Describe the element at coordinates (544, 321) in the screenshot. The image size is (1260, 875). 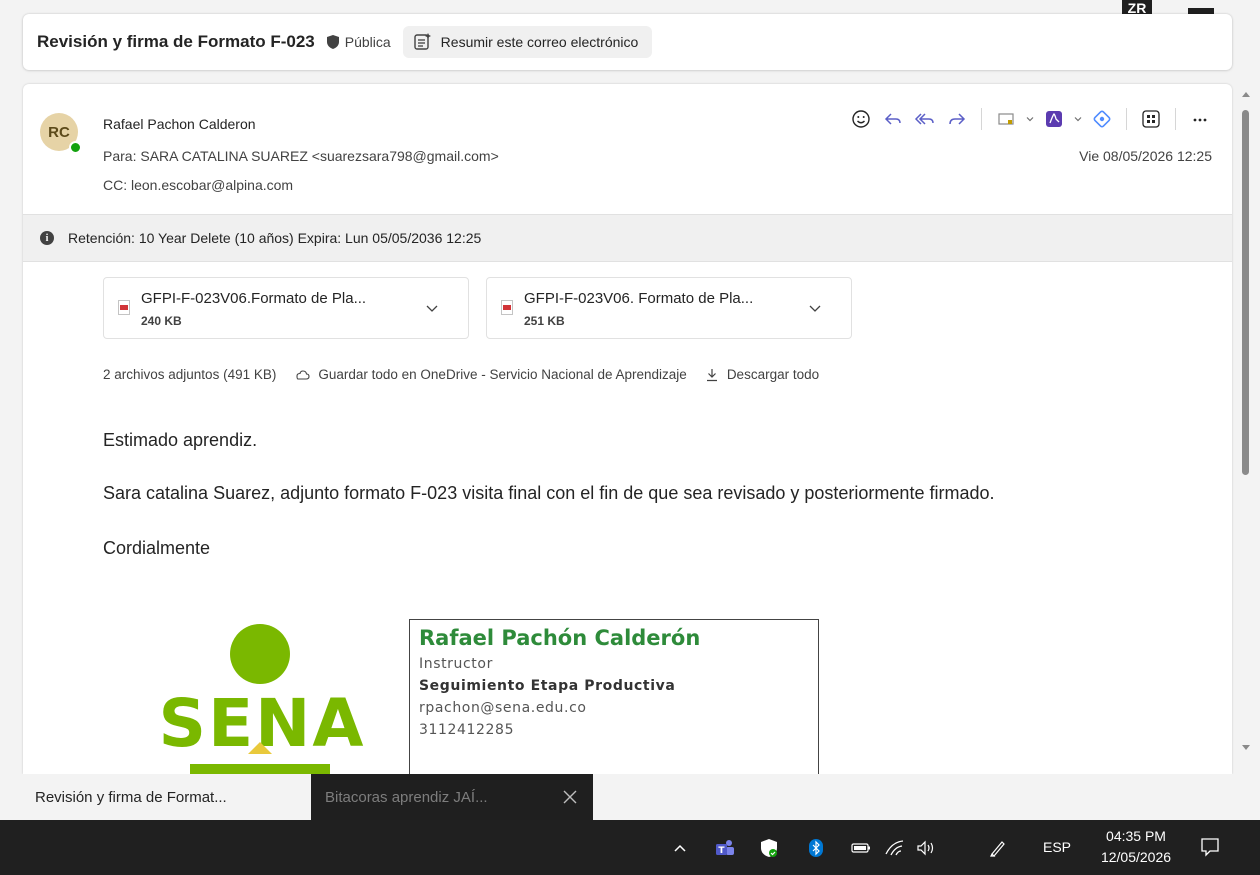
I see `attachment-size: 251 KB` at that location.